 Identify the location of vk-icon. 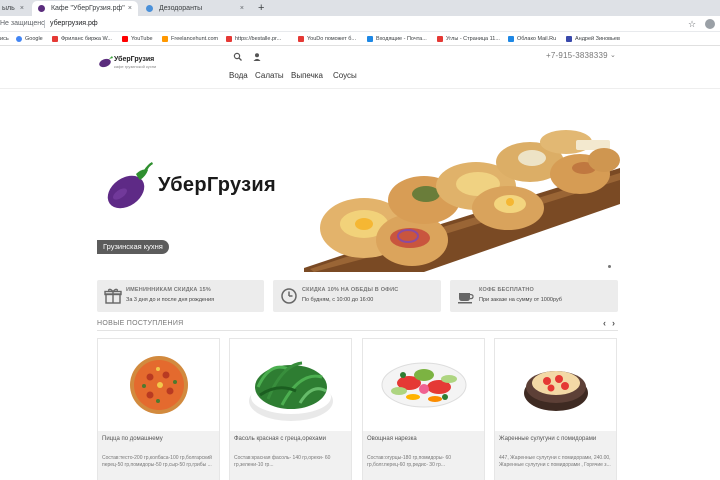
(569, 38).